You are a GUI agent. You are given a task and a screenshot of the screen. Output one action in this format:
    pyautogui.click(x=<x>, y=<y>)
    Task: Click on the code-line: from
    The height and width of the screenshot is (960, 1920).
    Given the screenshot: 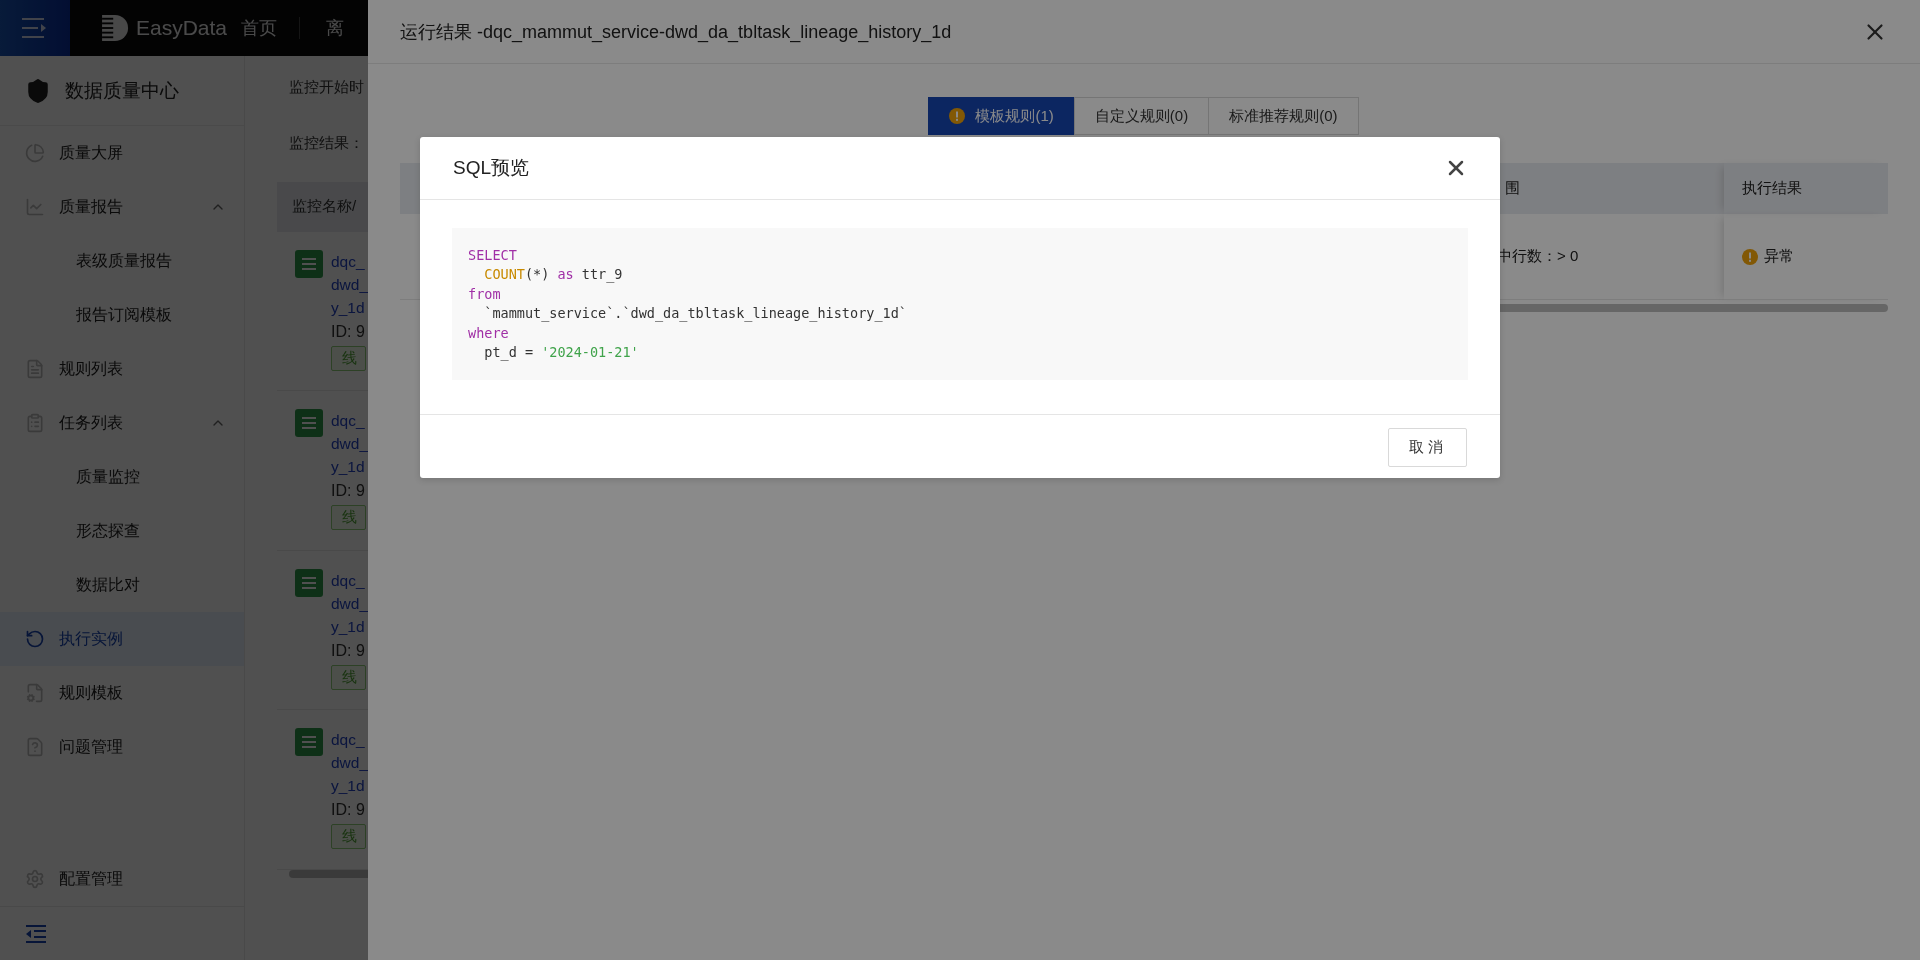 What is the action you would take?
    pyautogui.click(x=484, y=294)
    